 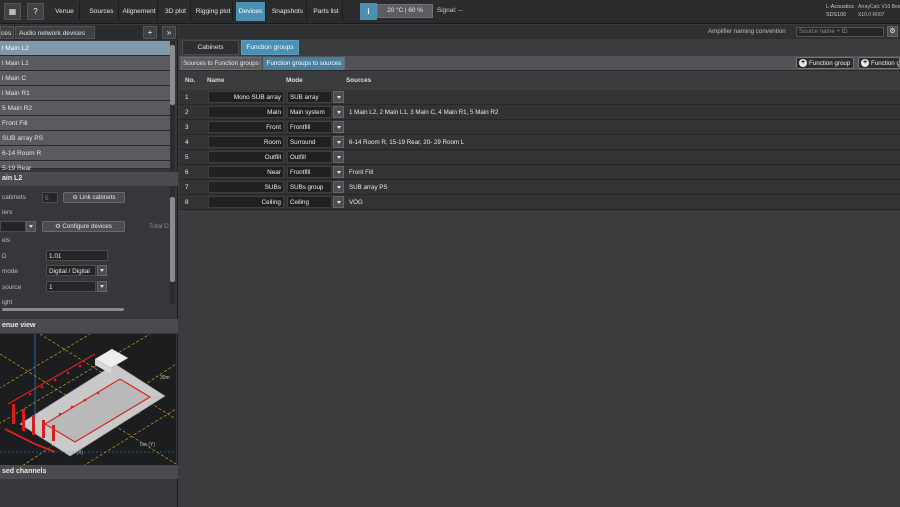 What do you see at coordinates (213, 11) in the screenshot?
I see `tab-rigging-plot: Rigging plot` at bounding box center [213, 11].